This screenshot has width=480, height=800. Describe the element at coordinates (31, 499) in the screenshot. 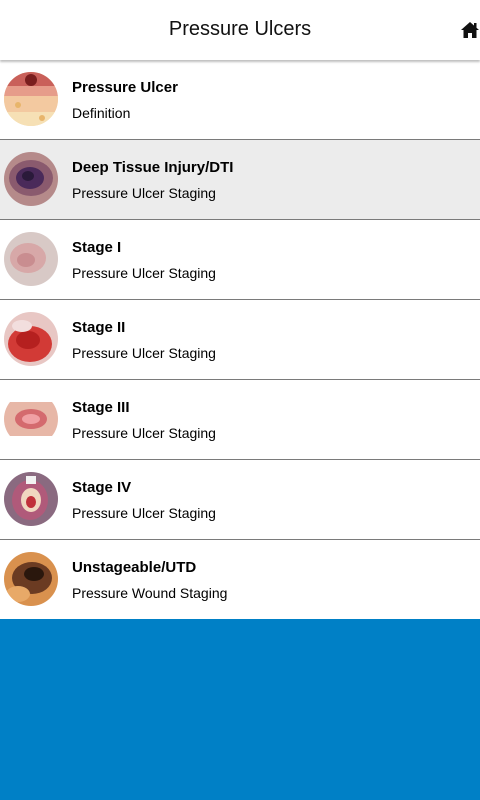

I see `stage-4-wound-thumbnail` at that location.